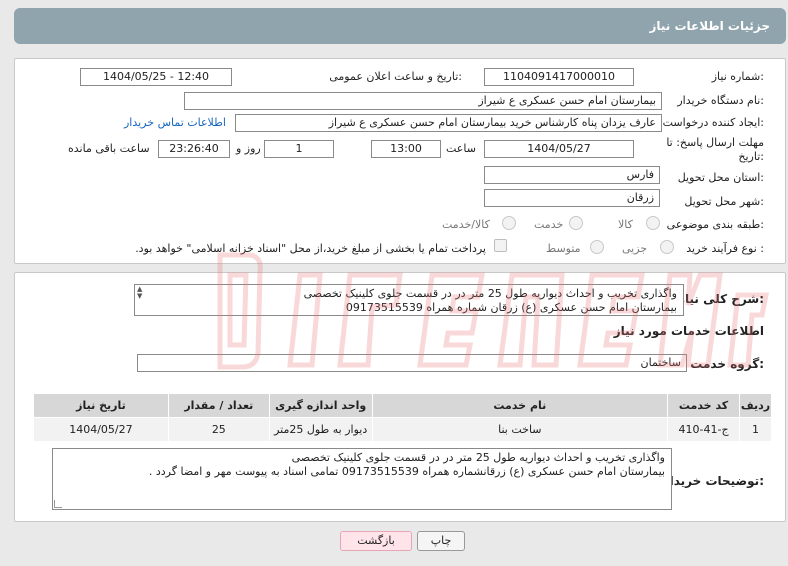  I want to click on deadline-label: مهلت ارسال پاسخ: تا تاریخ:, so click(714, 150).